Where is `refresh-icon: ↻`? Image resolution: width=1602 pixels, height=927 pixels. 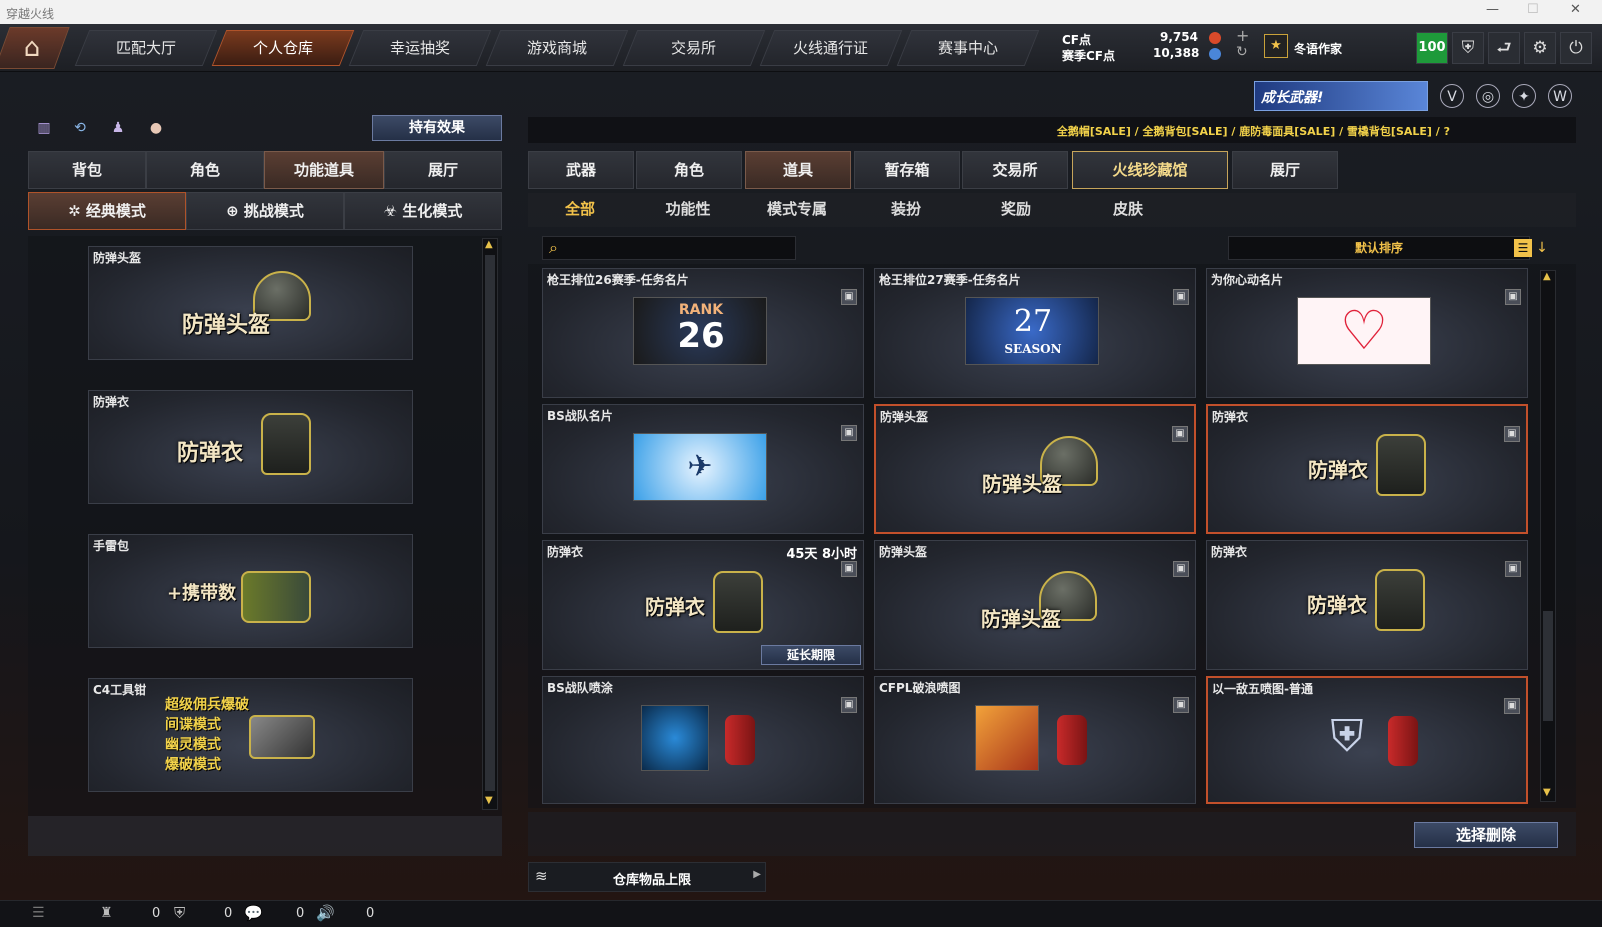
refresh-icon: ↻ is located at coordinates (1242, 52).